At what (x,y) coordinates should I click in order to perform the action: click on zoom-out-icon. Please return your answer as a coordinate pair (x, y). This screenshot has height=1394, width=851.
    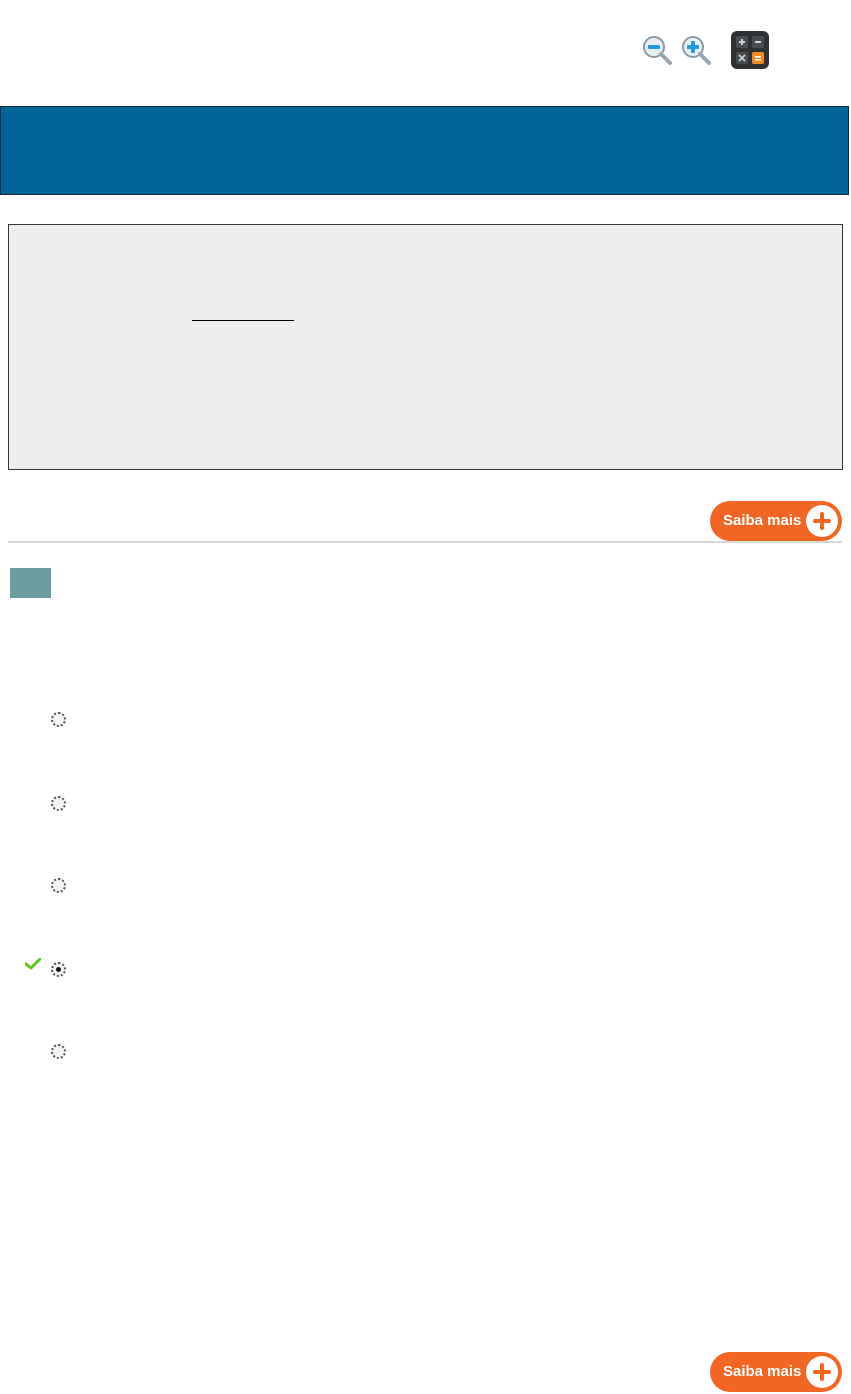
    Looking at the image, I should click on (657, 50).